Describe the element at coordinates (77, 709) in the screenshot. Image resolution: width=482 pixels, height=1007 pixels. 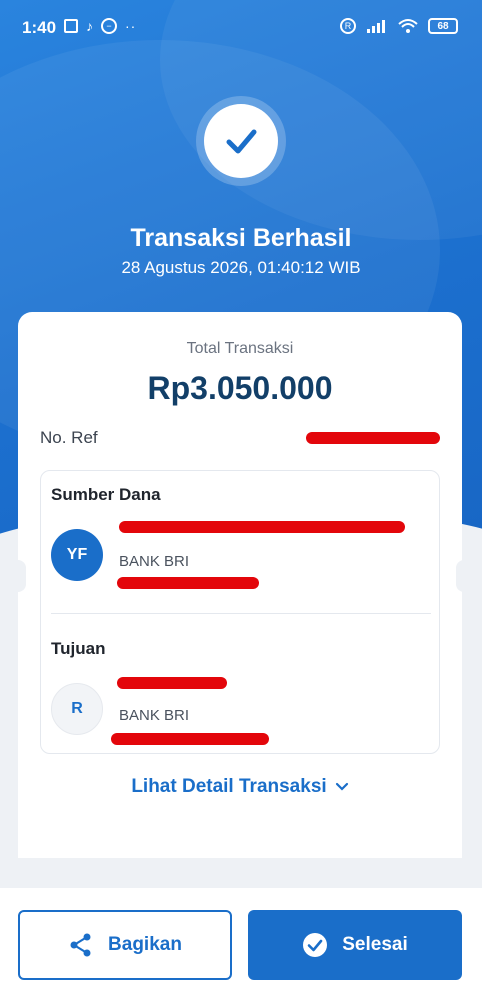
I see `destination-avatar: R` at that location.